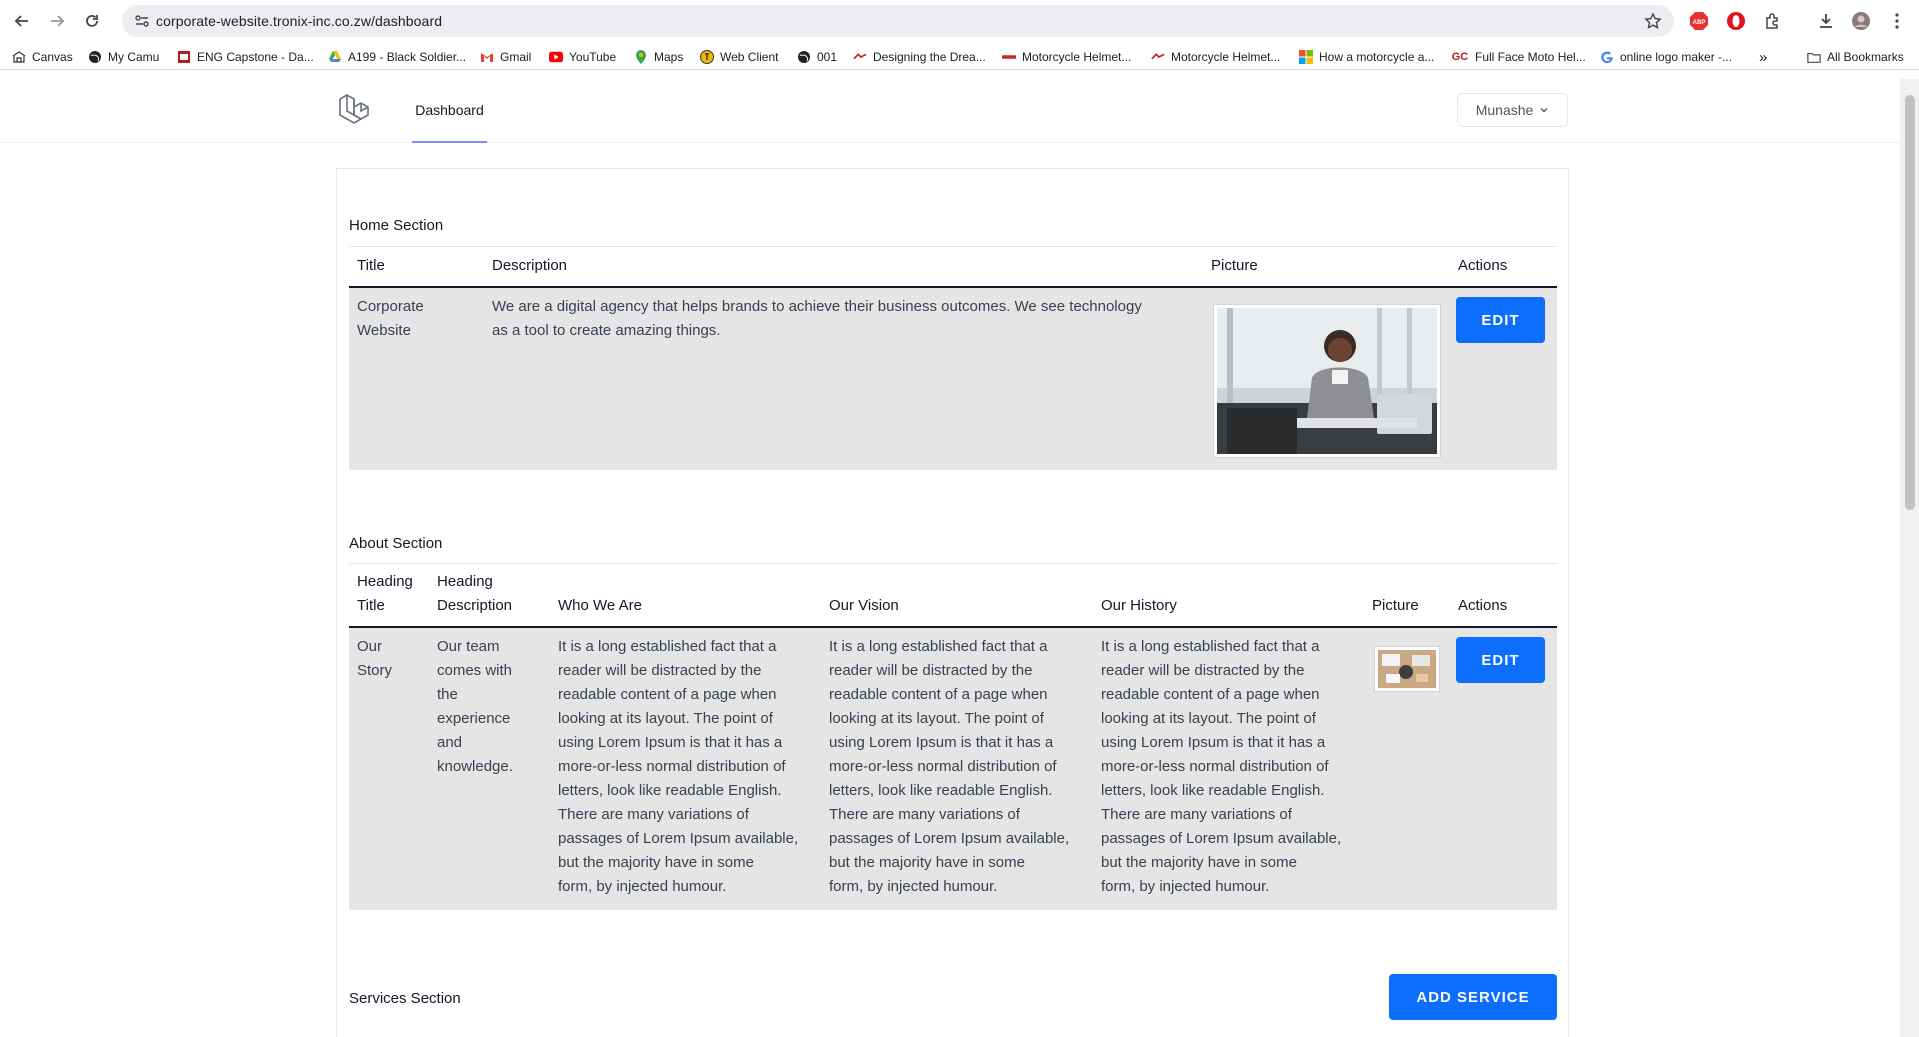 Image resolution: width=1919 pixels, height=1037 pixels. I want to click on google-icon, so click(1607, 57).